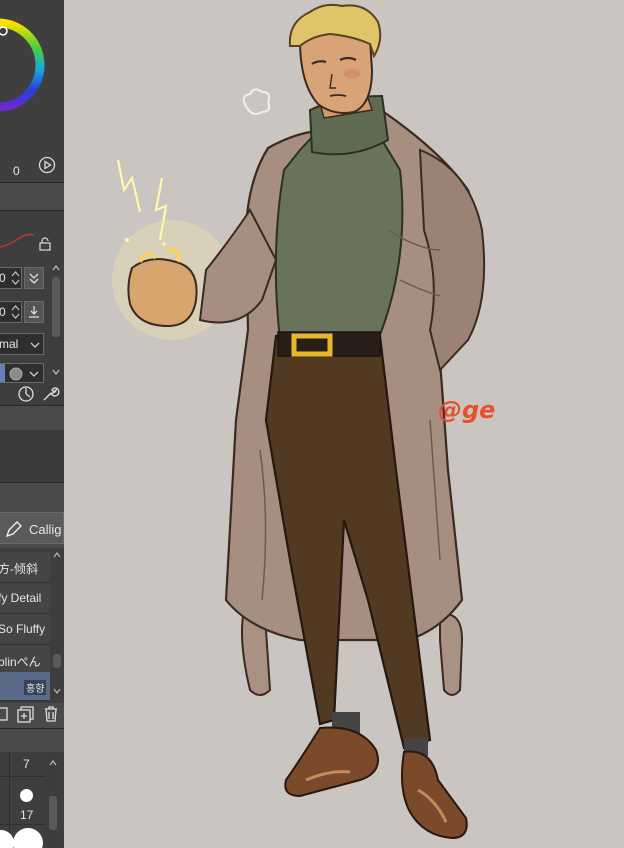  I want to click on stroke-preview, so click(17, 240).